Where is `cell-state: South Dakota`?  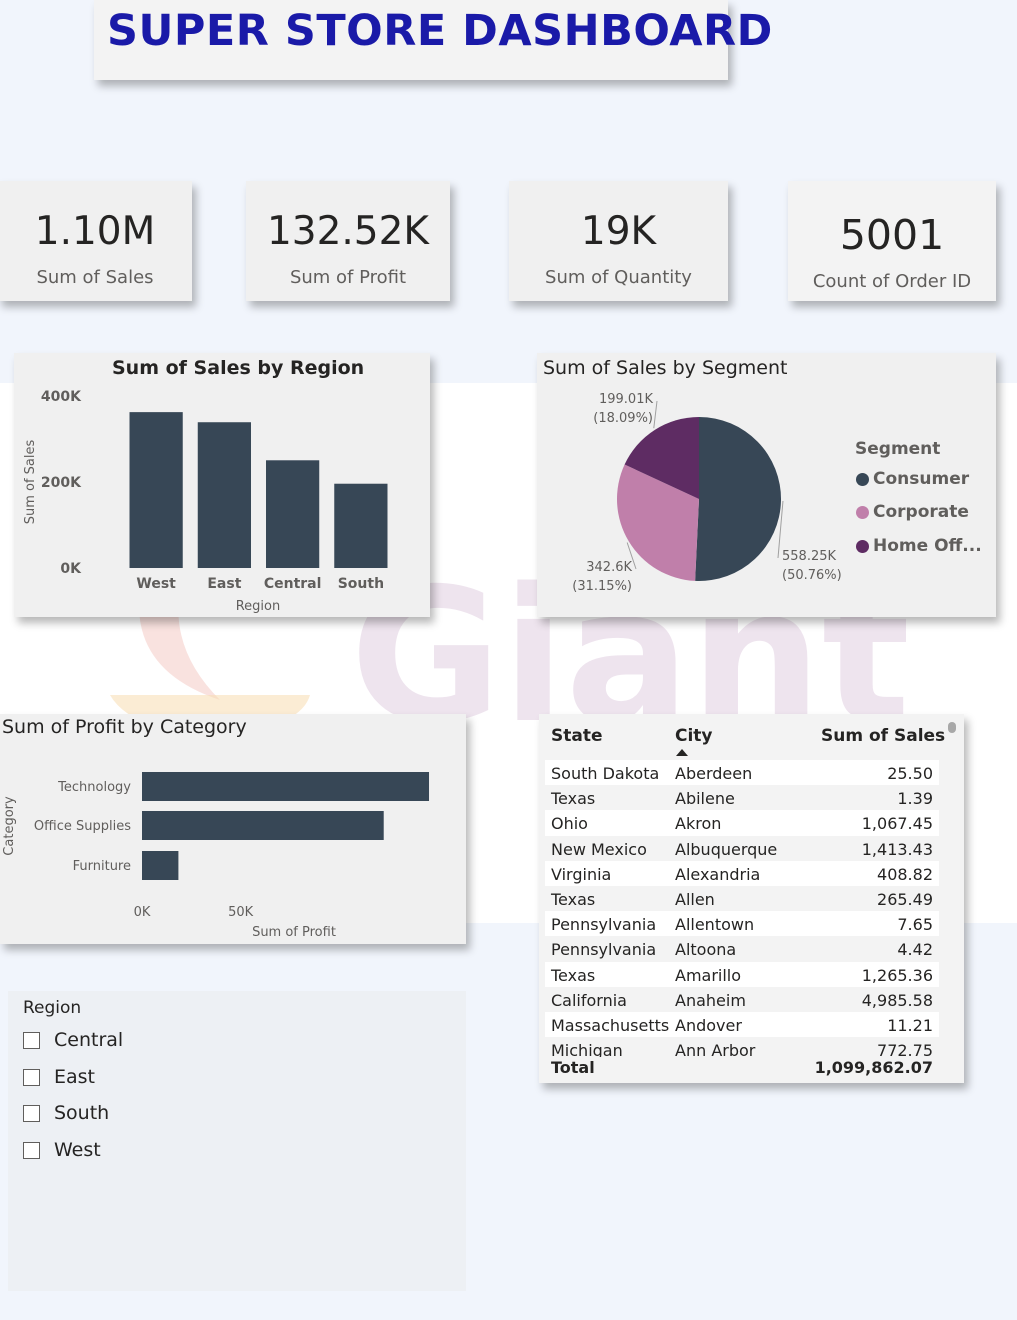 cell-state: South Dakota is located at coordinates (605, 773).